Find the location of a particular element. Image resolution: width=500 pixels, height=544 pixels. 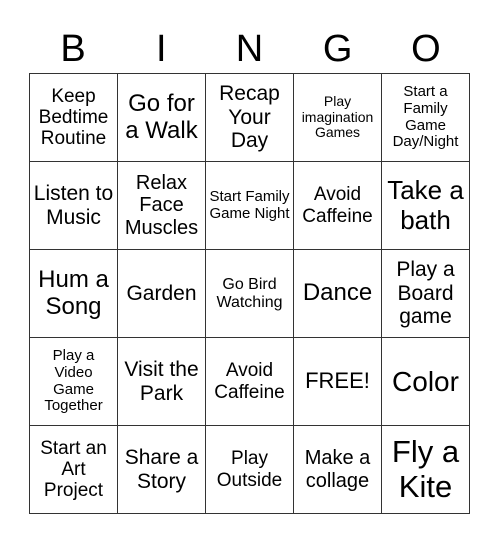

bingo-cell-r0-c0: Keep Bedtime Routine is located at coordinates (74, 118).